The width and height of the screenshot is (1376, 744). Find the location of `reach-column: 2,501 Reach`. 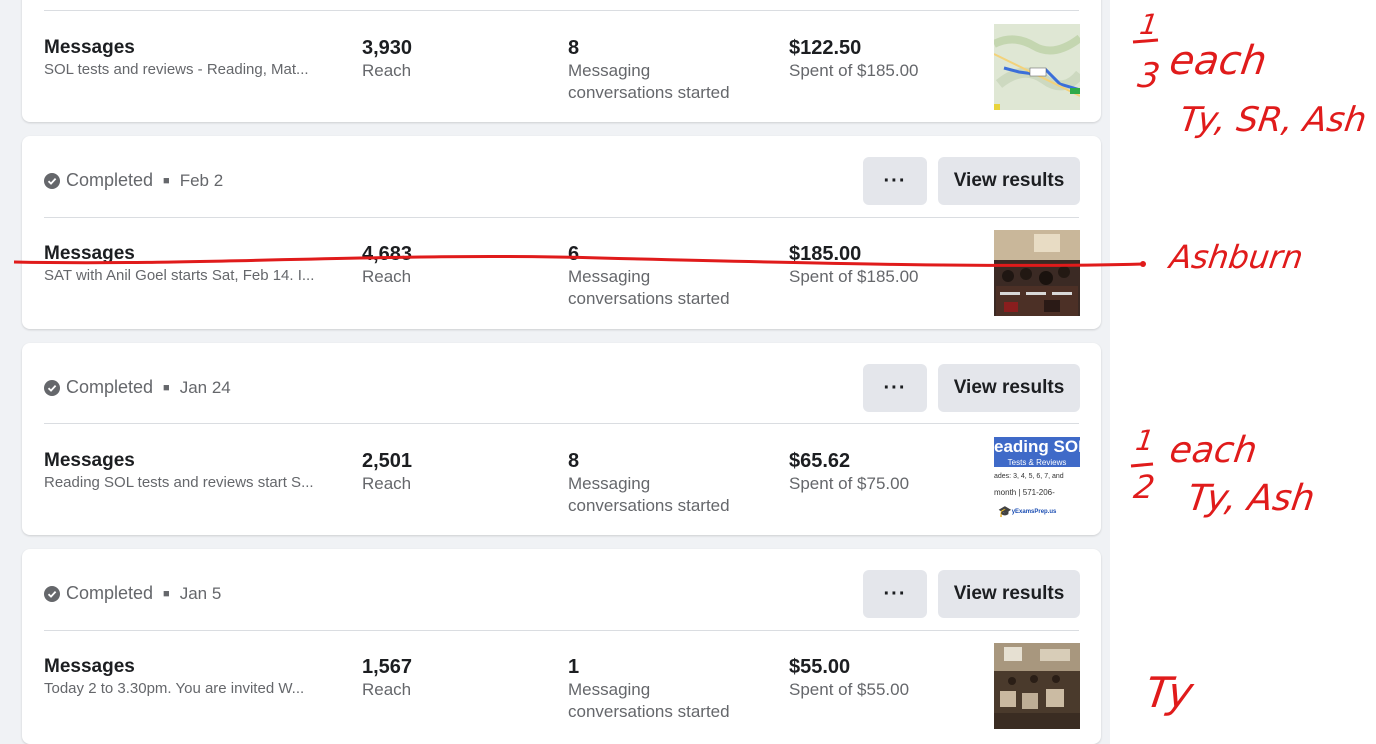

reach-column: 2,501 Reach is located at coordinates (387, 472).